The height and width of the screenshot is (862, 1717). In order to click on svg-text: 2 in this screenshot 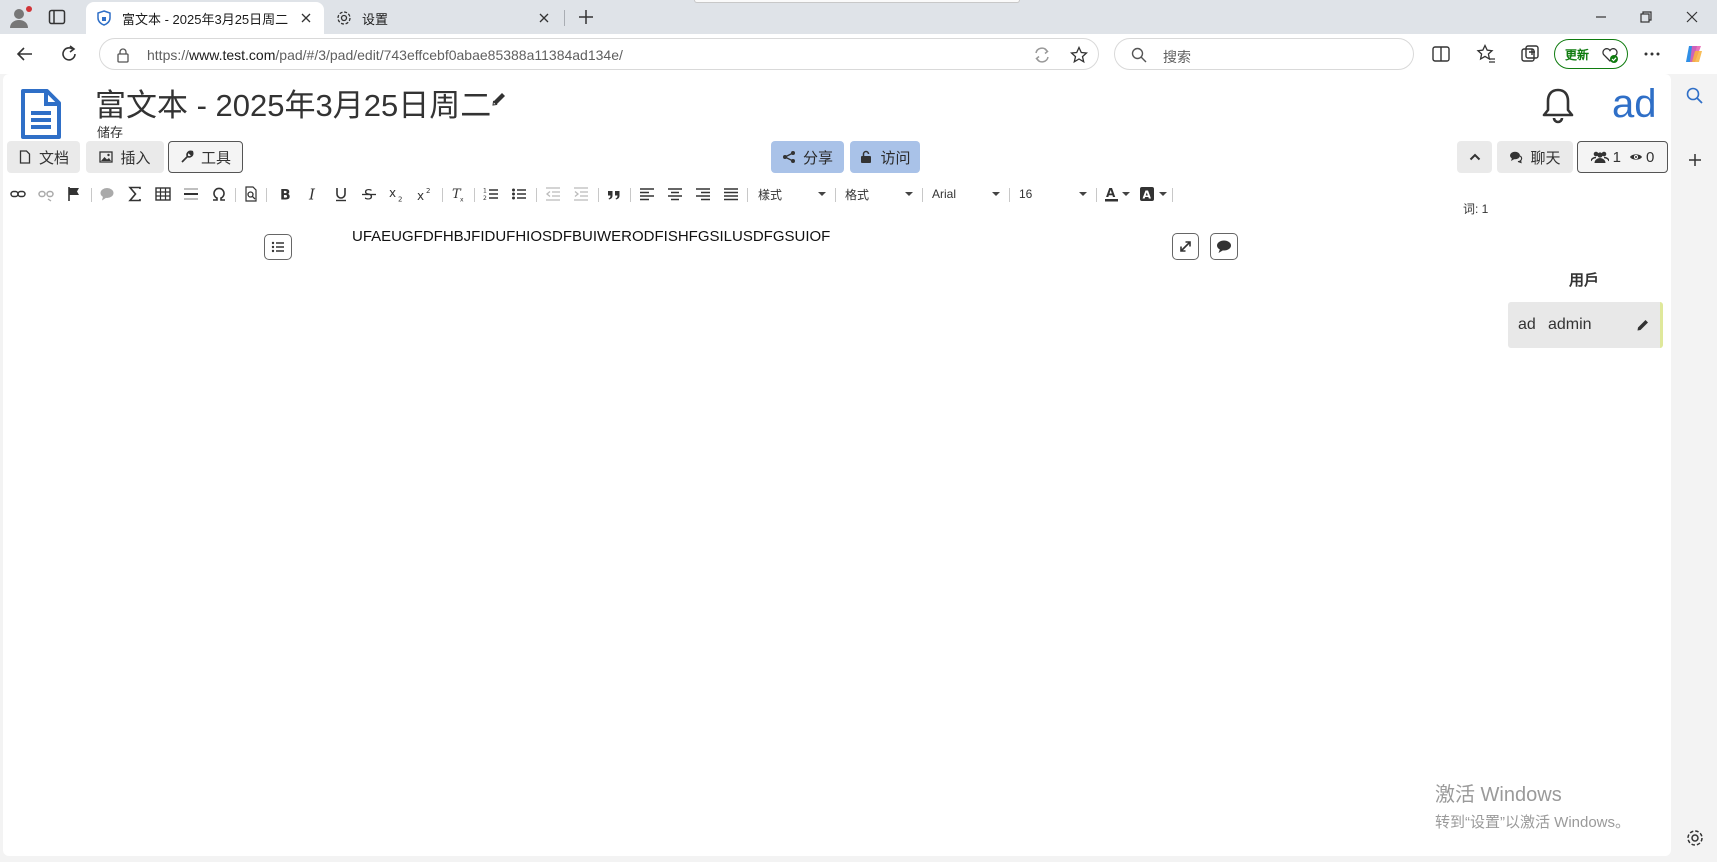, I will do `click(428, 191)`.